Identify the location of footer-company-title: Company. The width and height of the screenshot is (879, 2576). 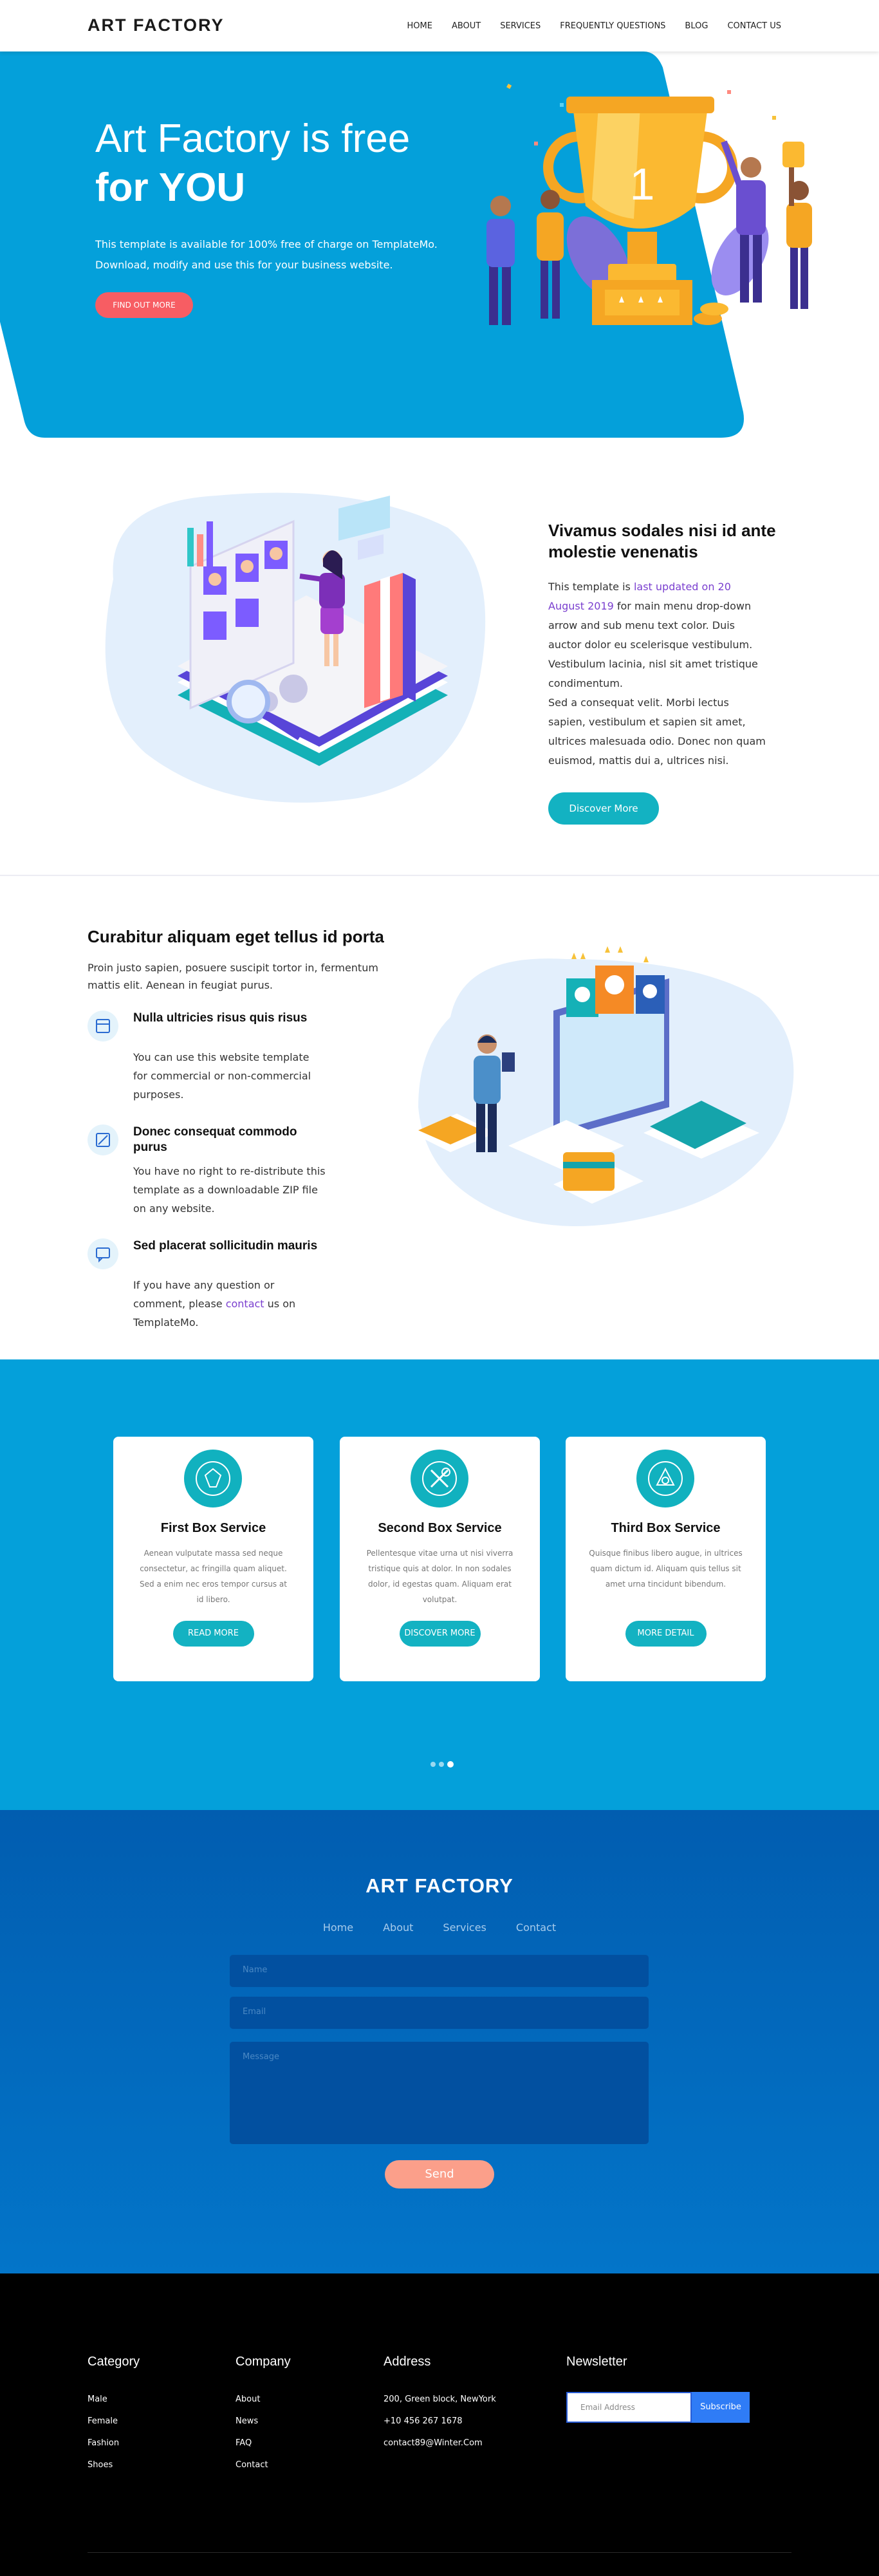
(263, 2362).